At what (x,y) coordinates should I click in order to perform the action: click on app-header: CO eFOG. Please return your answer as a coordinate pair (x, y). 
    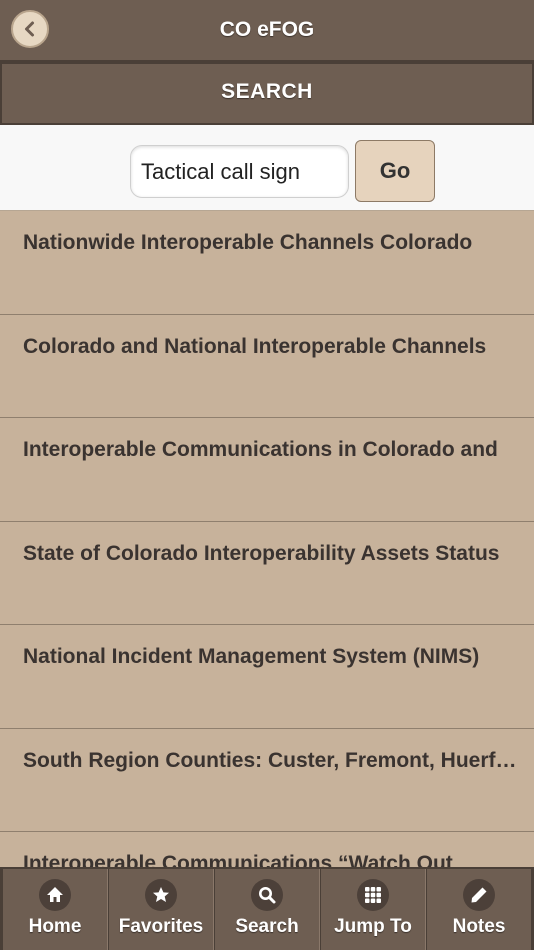
    Looking at the image, I should click on (267, 31).